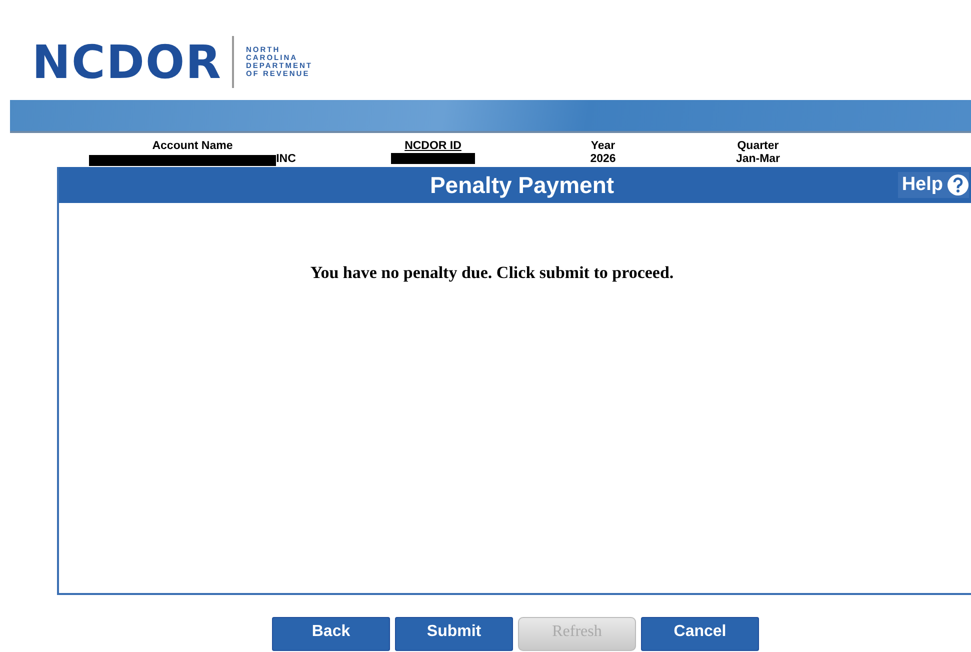 The height and width of the screenshot is (652, 971). Describe the element at coordinates (454, 634) in the screenshot. I see `action-button: Submit` at that location.